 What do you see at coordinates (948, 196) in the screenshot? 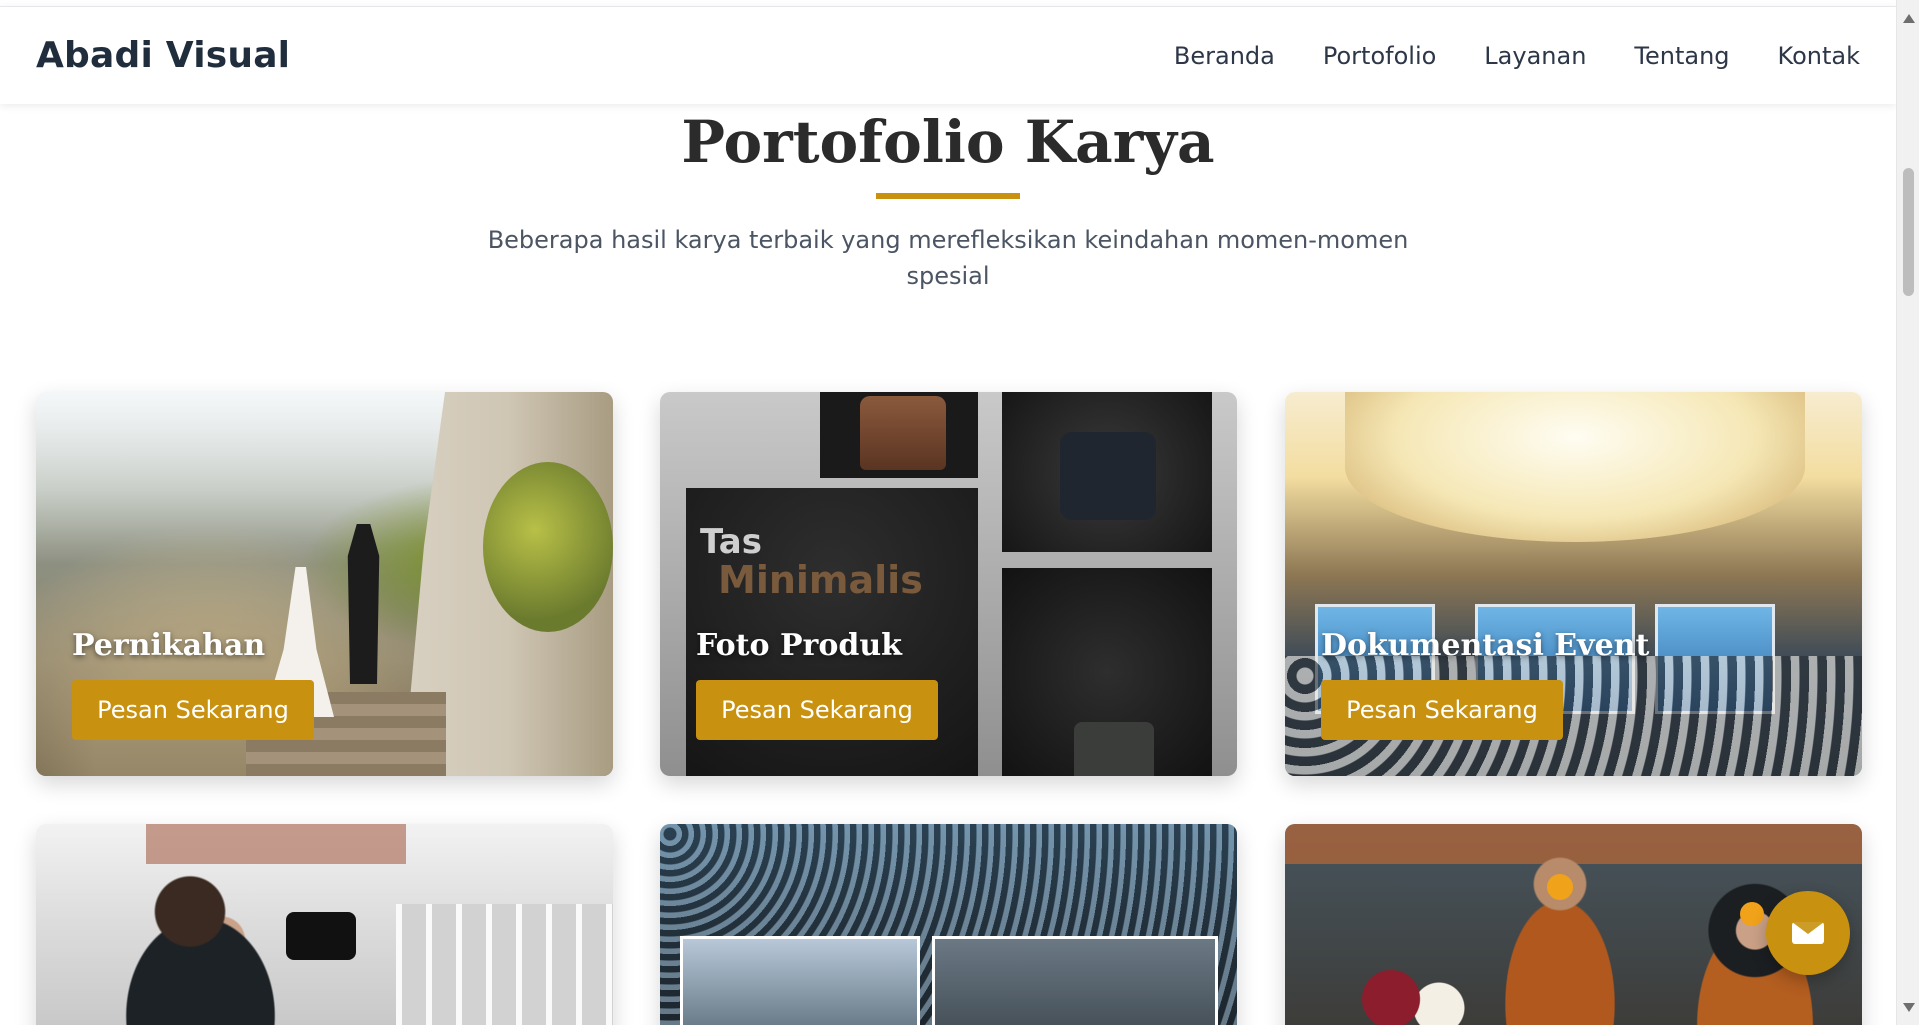
I see `title-underline` at bounding box center [948, 196].